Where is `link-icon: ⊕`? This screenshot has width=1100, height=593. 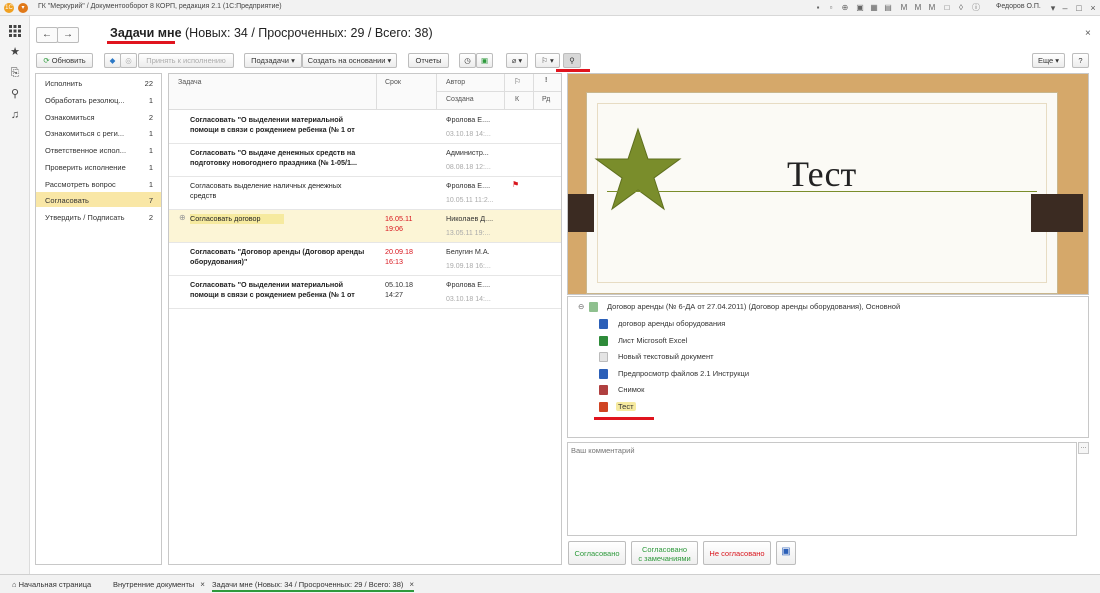 link-icon: ⊕ is located at coordinates (845, 8).